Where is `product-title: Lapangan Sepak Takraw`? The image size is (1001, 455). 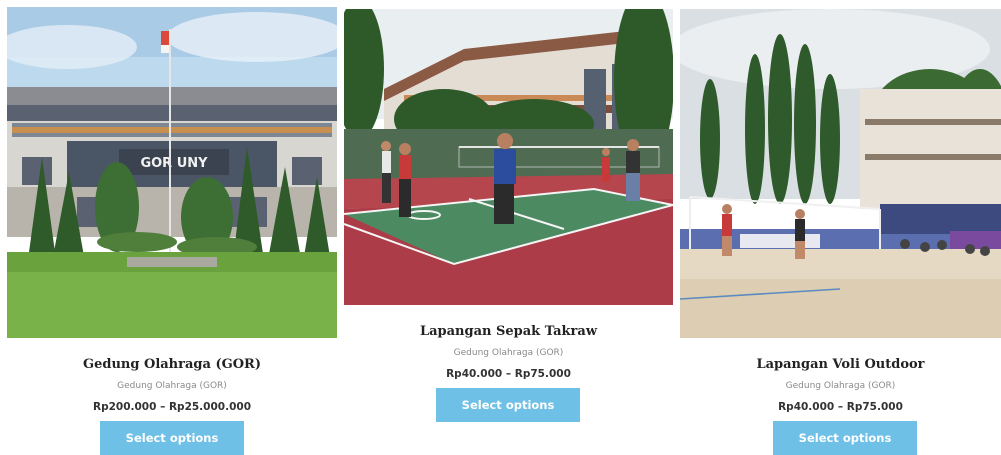
product-title: Lapangan Sepak Takraw is located at coordinates (508, 331).